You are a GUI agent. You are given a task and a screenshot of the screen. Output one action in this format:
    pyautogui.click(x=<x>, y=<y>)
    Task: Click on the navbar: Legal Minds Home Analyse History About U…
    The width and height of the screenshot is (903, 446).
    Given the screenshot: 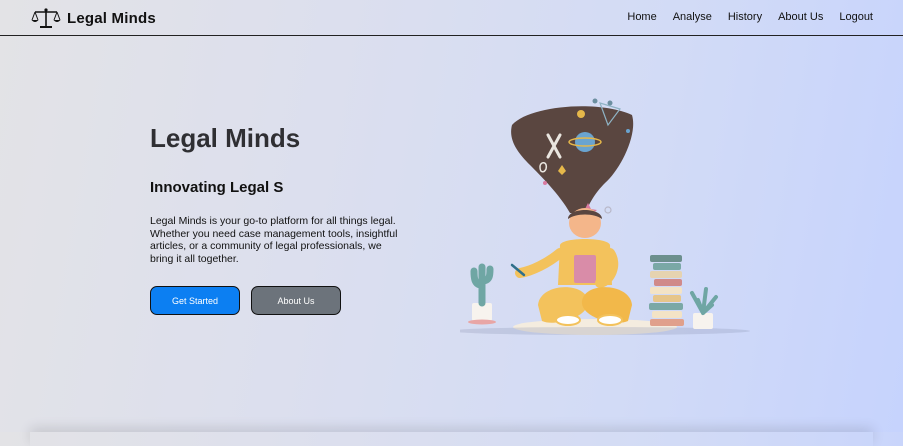 What is the action you would take?
    pyautogui.click(x=451, y=18)
    